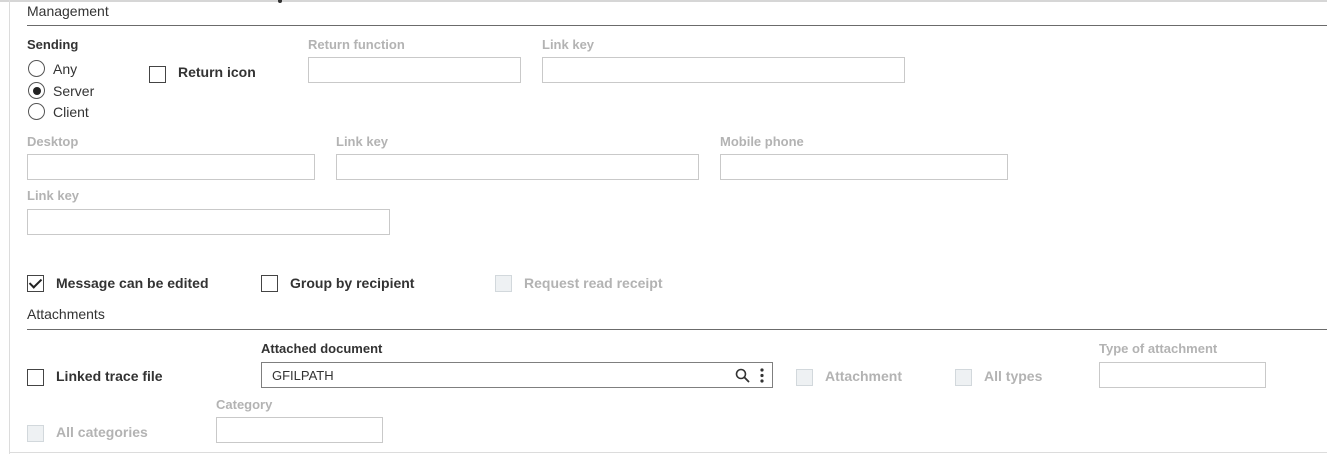 The width and height of the screenshot is (1327, 454). I want to click on radio-selected-dot, so click(36, 90).